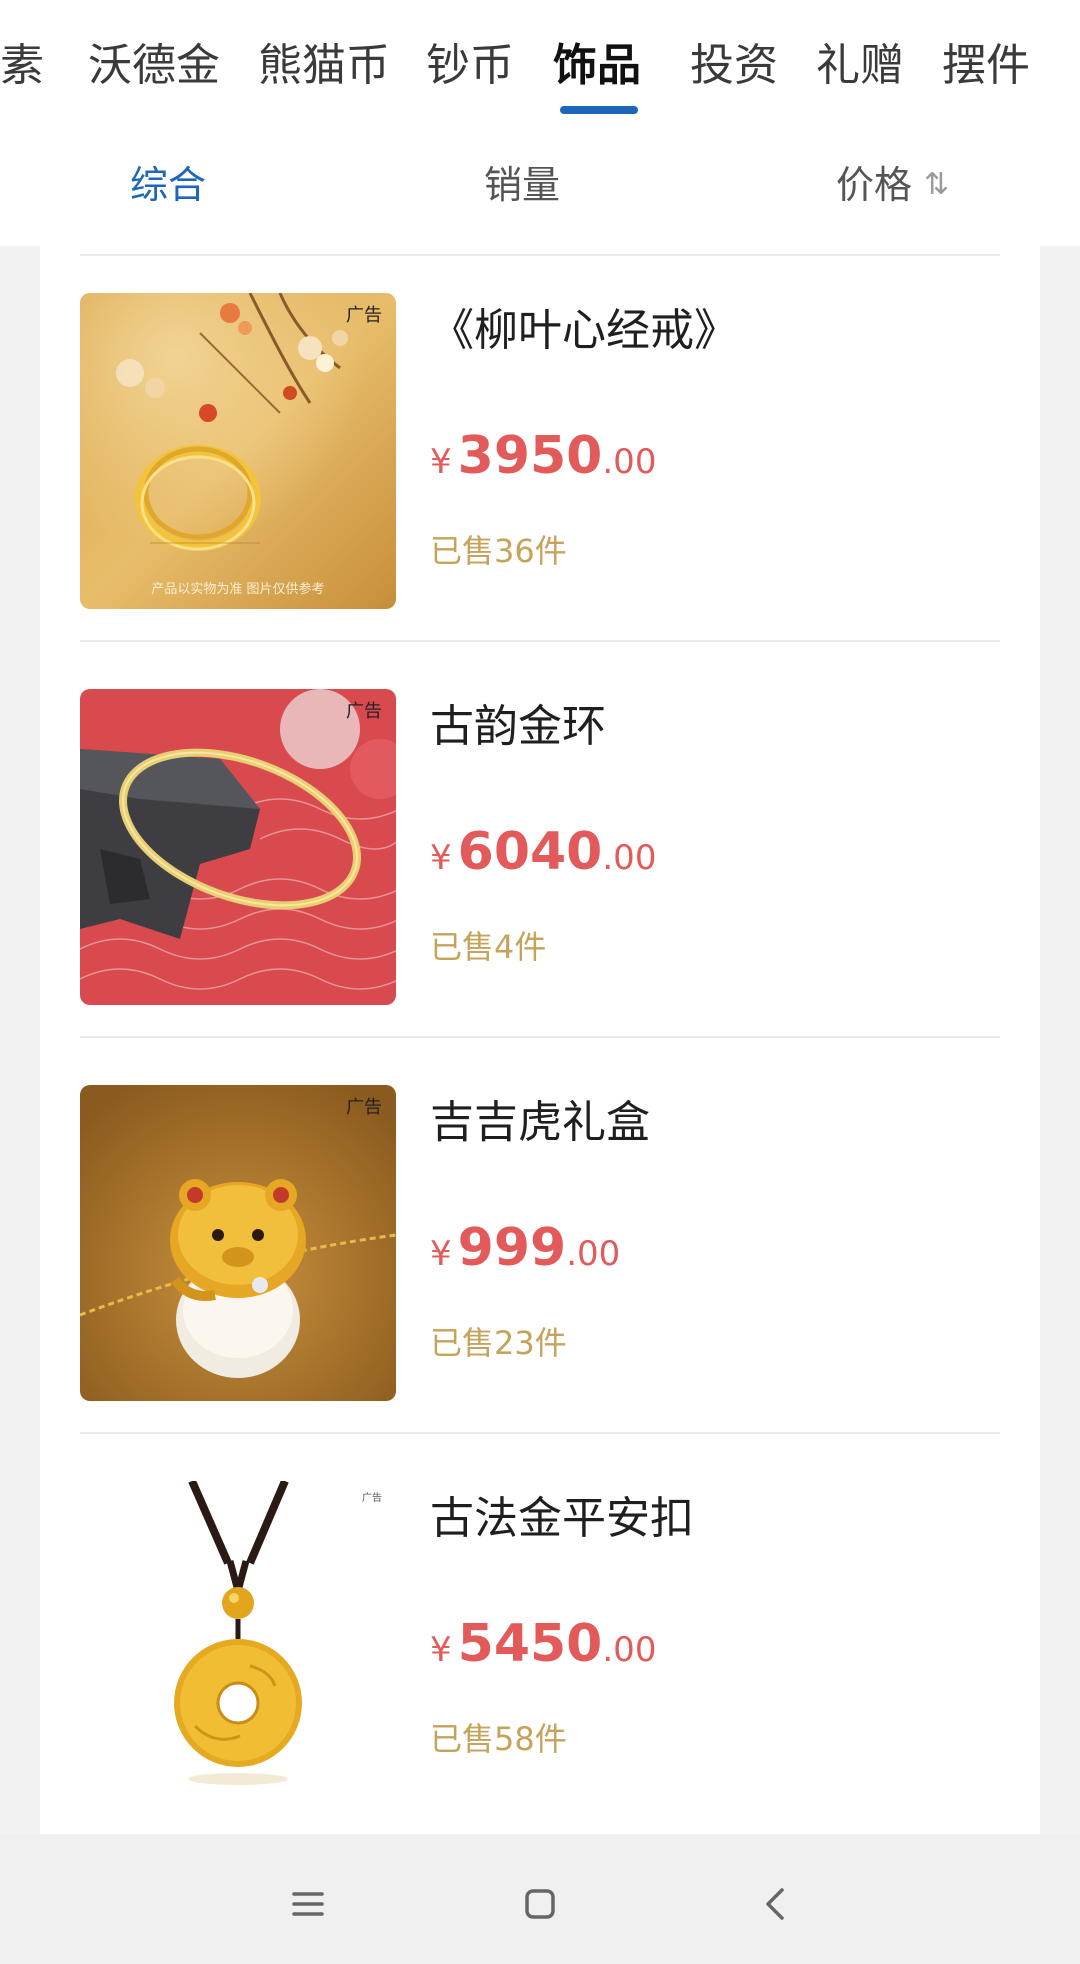 This screenshot has height=1964, width=1080. What do you see at coordinates (530, 1644) in the screenshot?
I see `price-integer: 5450` at bounding box center [530, 1644].